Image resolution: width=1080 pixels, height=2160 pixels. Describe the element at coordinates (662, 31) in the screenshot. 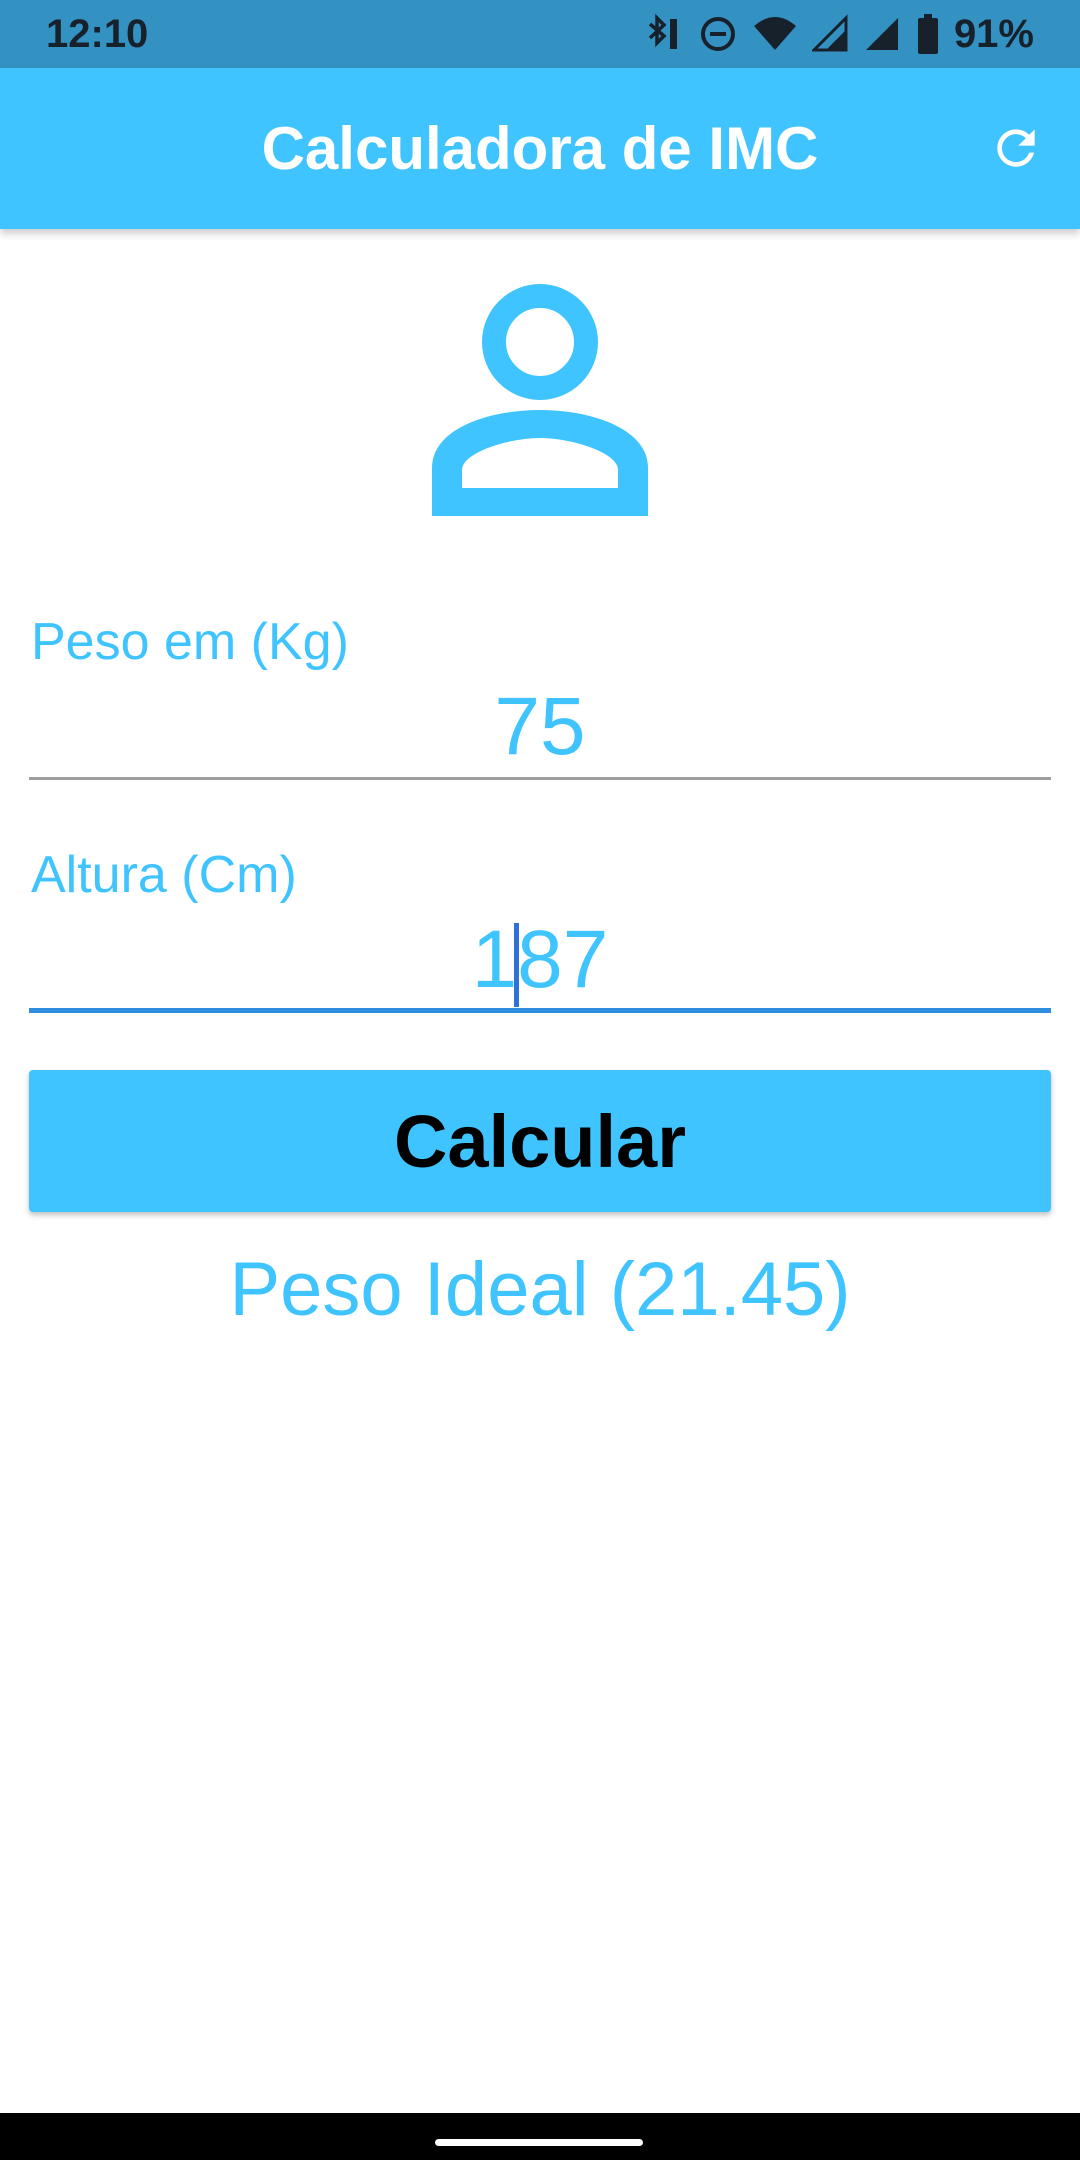

I see `bluetooth-icon` at that location.